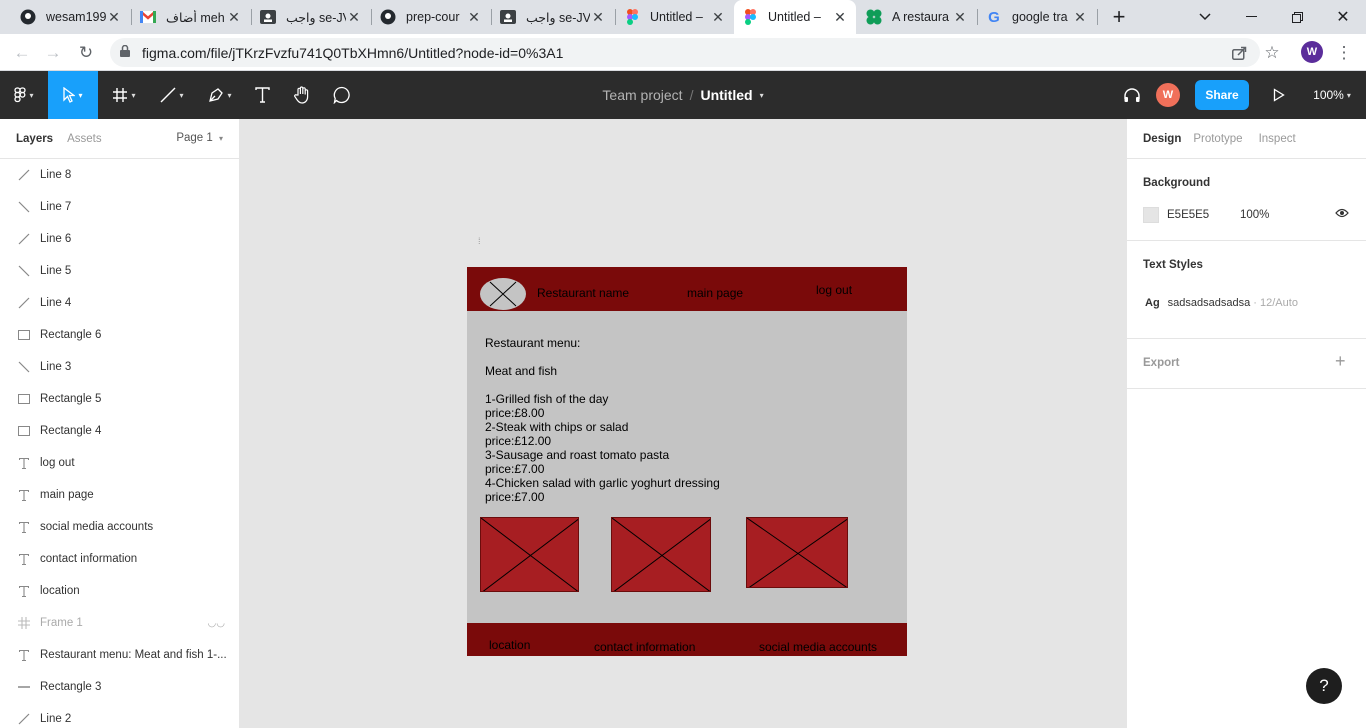  What do you see at coordinates (302, 95) in the screenshot?
I see `hand-tool-button` at bounding box center [302, 95].